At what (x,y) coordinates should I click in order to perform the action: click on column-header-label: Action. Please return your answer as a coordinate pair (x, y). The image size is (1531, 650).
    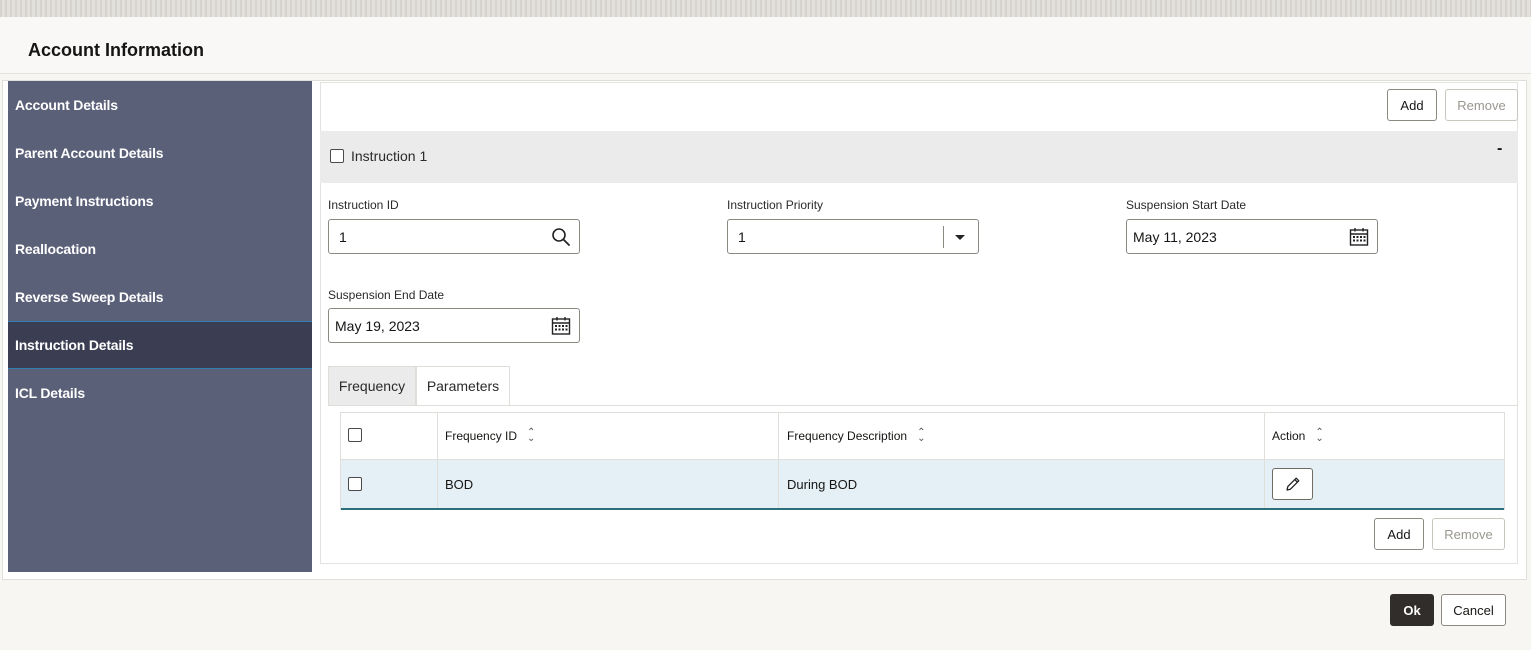
    Looking at the image, I should click on (1289, 436).